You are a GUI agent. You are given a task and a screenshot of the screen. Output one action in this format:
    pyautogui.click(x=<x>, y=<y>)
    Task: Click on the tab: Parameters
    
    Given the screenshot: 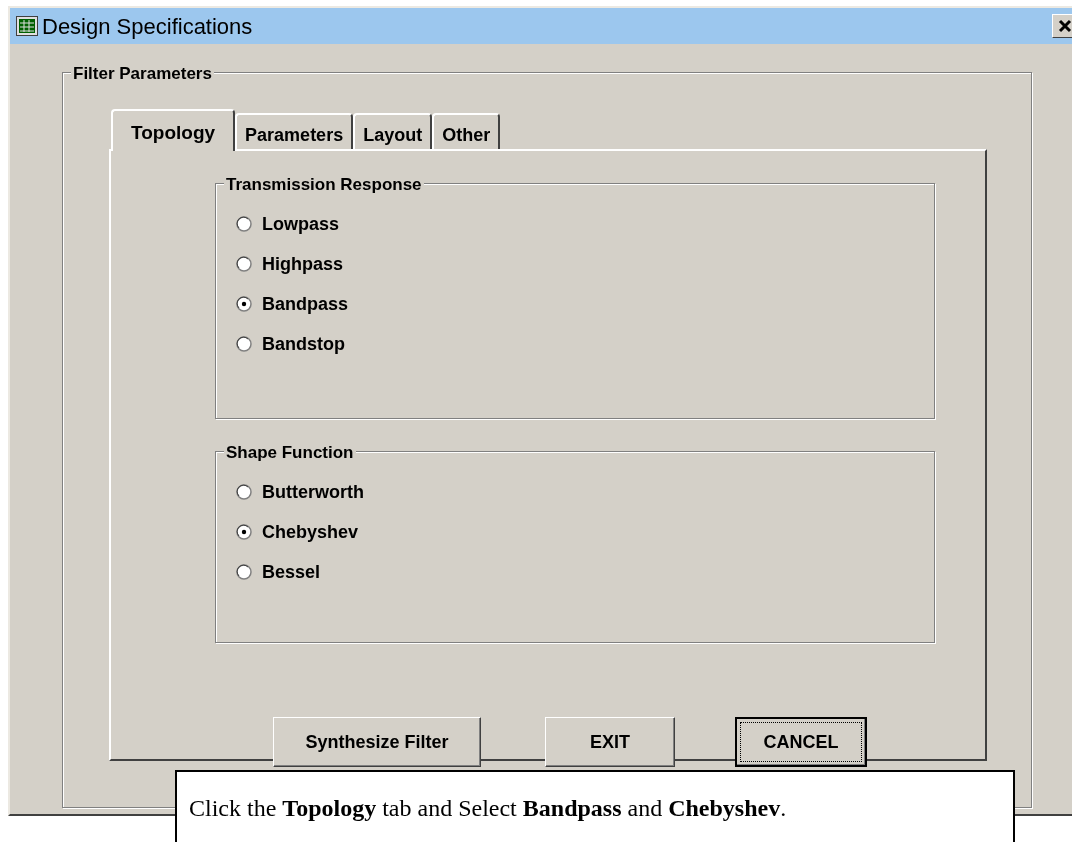 What is the action you would take?
    pyautogui.click(x=294, y=131)
    